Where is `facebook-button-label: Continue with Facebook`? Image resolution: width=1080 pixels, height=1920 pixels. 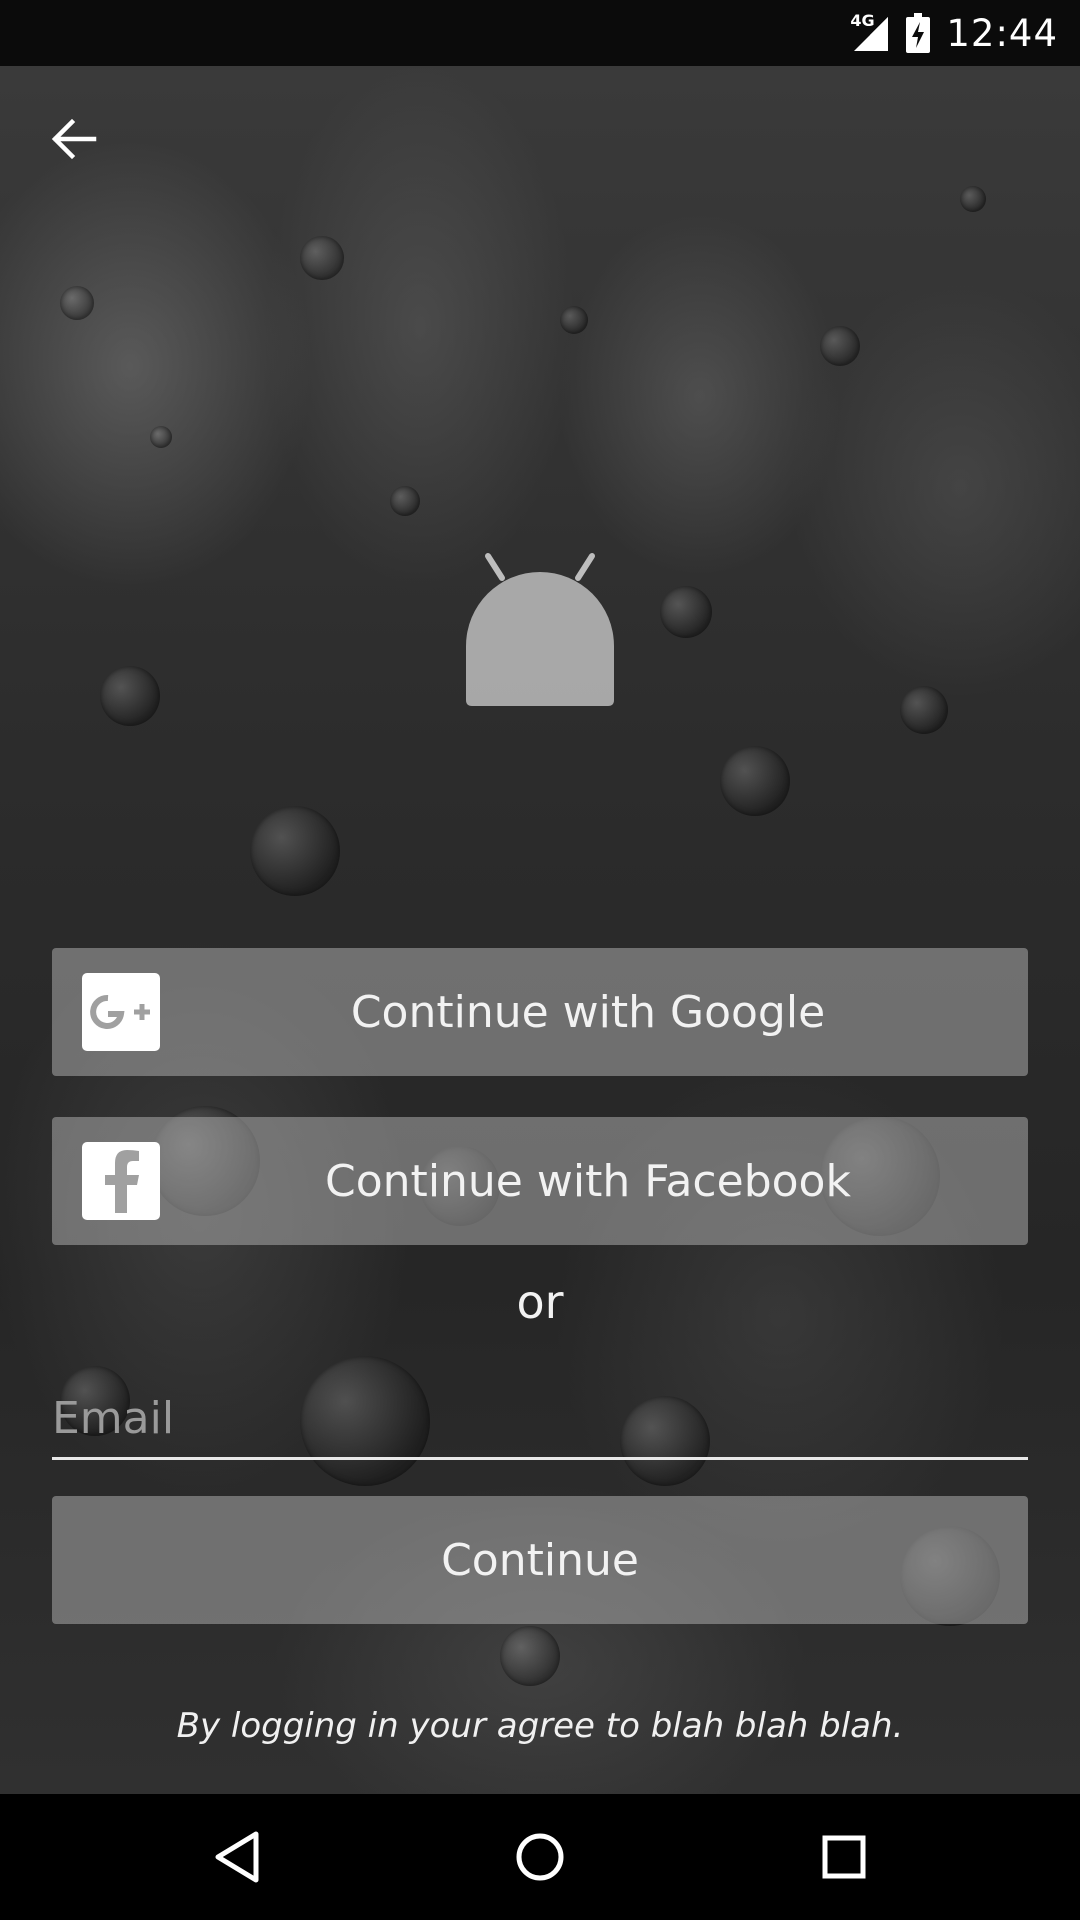 facebook-button-label: Continue with Facebook is located at coordinates (588, 1181).